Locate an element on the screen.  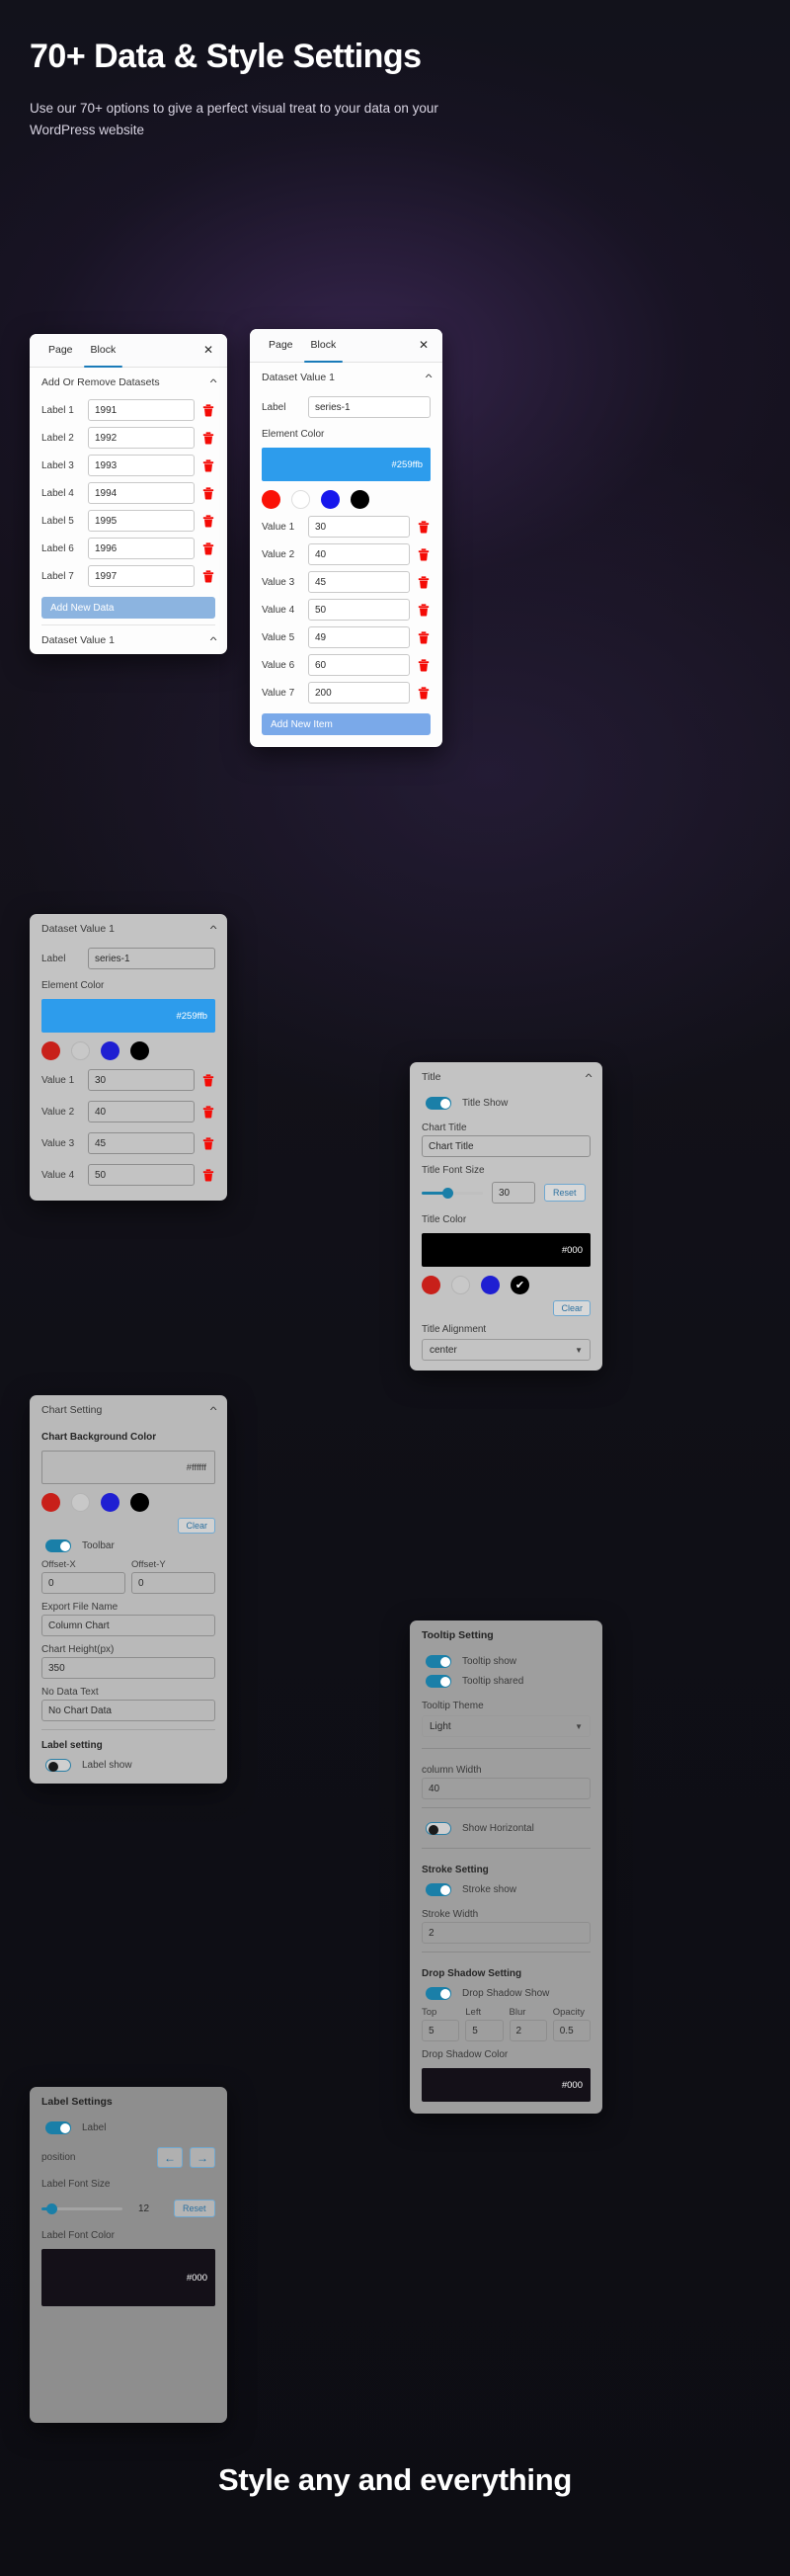
column-width-input: 40 is located at coordinates (507, 1788).